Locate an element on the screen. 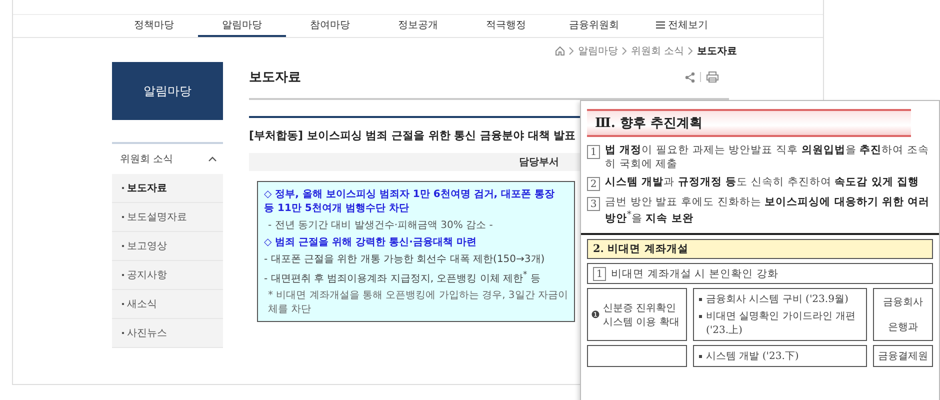  plan-text: 금번 방안 발표 후에도 진화하는 보이스피싱에 대응하기 위한 여러 방안$^{*}$을 지속 보완 is located at coordinates (768, 211).